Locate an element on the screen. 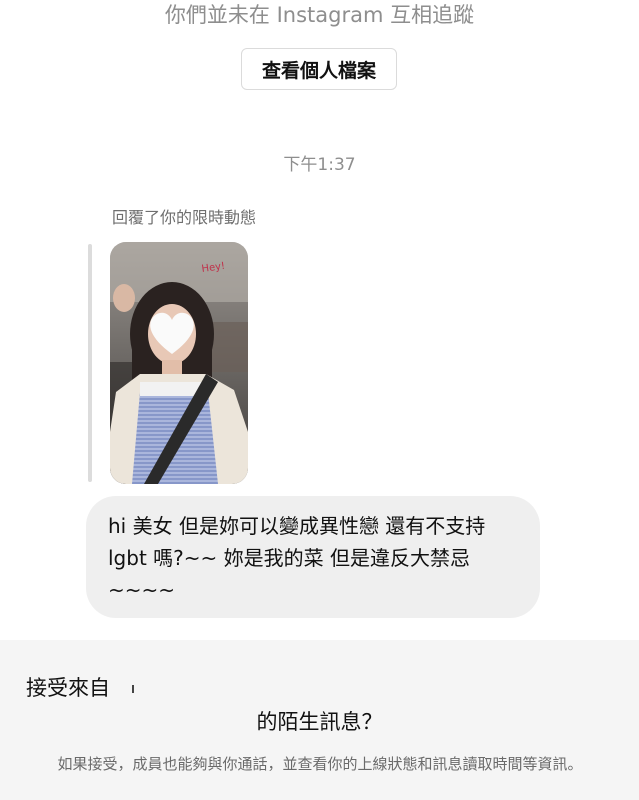 The image size is (639, 800). story-reply-label: 回覆了你的限時動態 is located at coordinates (184, 217).